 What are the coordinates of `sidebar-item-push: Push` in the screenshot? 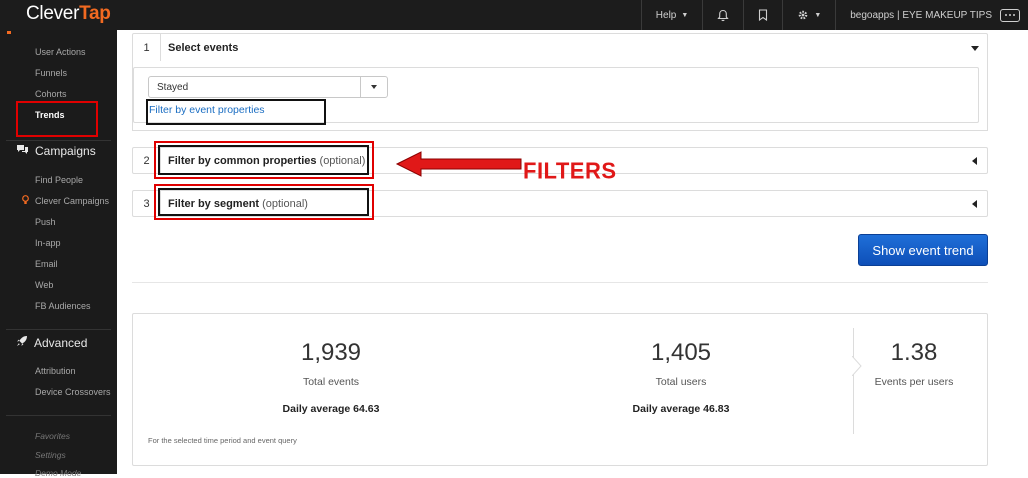 It's located at (45, 222).